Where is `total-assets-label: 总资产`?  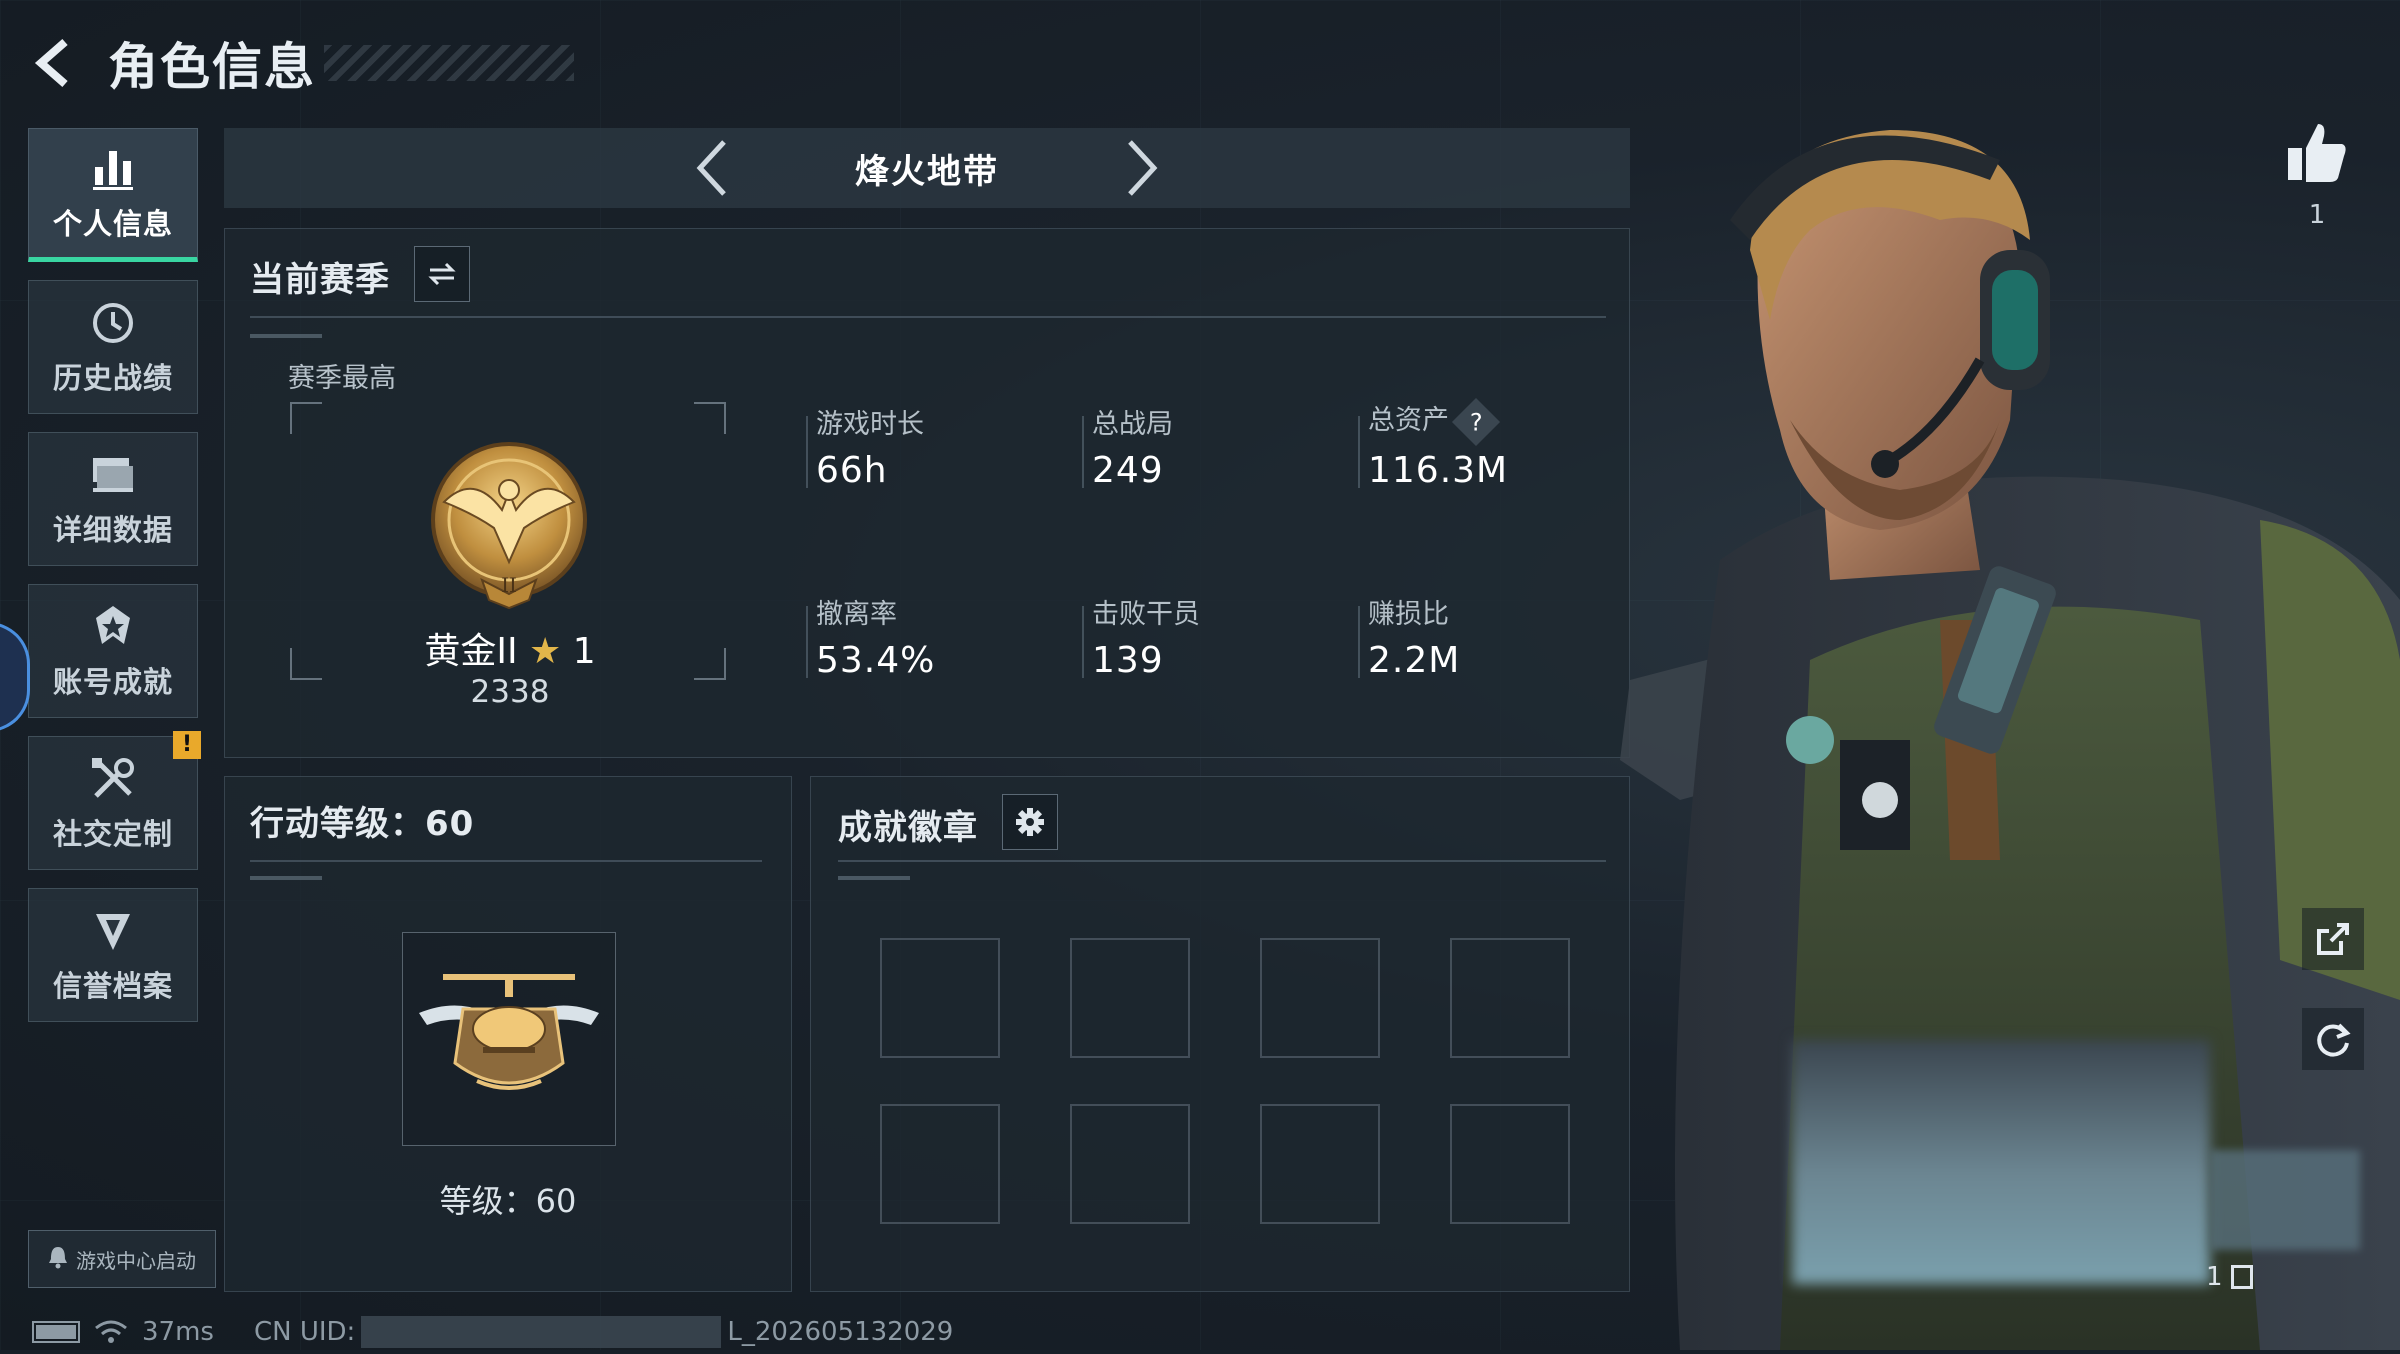 total-assets-label: 总资产 is located at coordinates (1408, 420).